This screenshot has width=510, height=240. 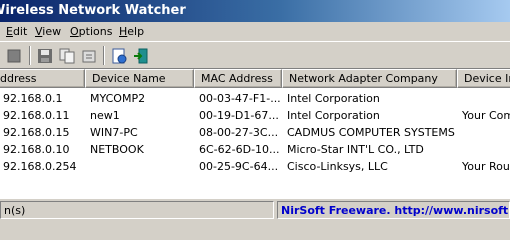 What do you see at coordinates (369, 78) in the screenshot?
I see `column-header-adapter-company: Network Adapter Company` at bounding box center [369, 78].